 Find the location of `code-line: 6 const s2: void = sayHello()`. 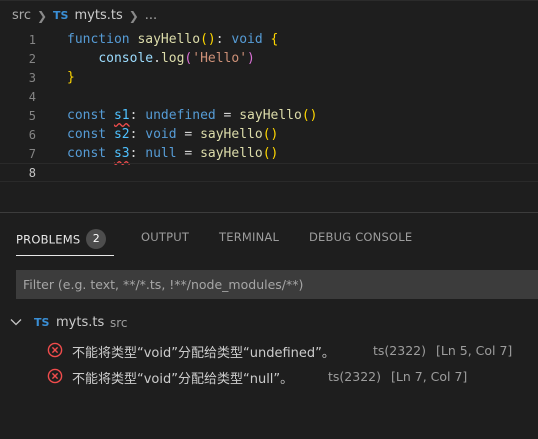

code-line: 6 const s2: void = sayHello() is located at coordinates (269, 134).